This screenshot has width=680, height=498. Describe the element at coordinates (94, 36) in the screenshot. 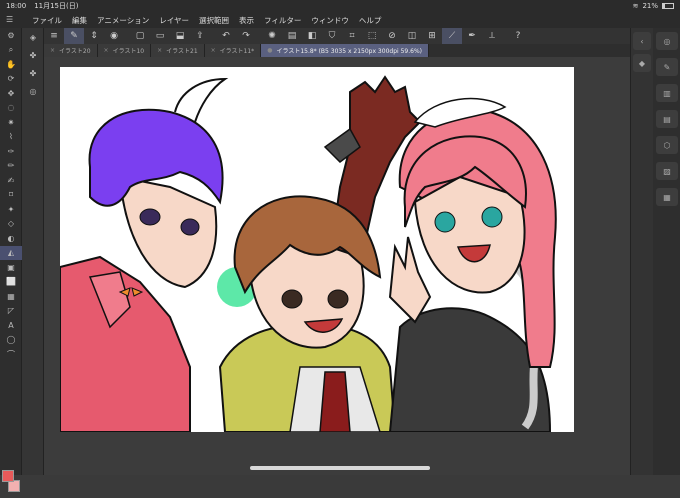

I see `chevron-updown-icon: ⇕` at that location.